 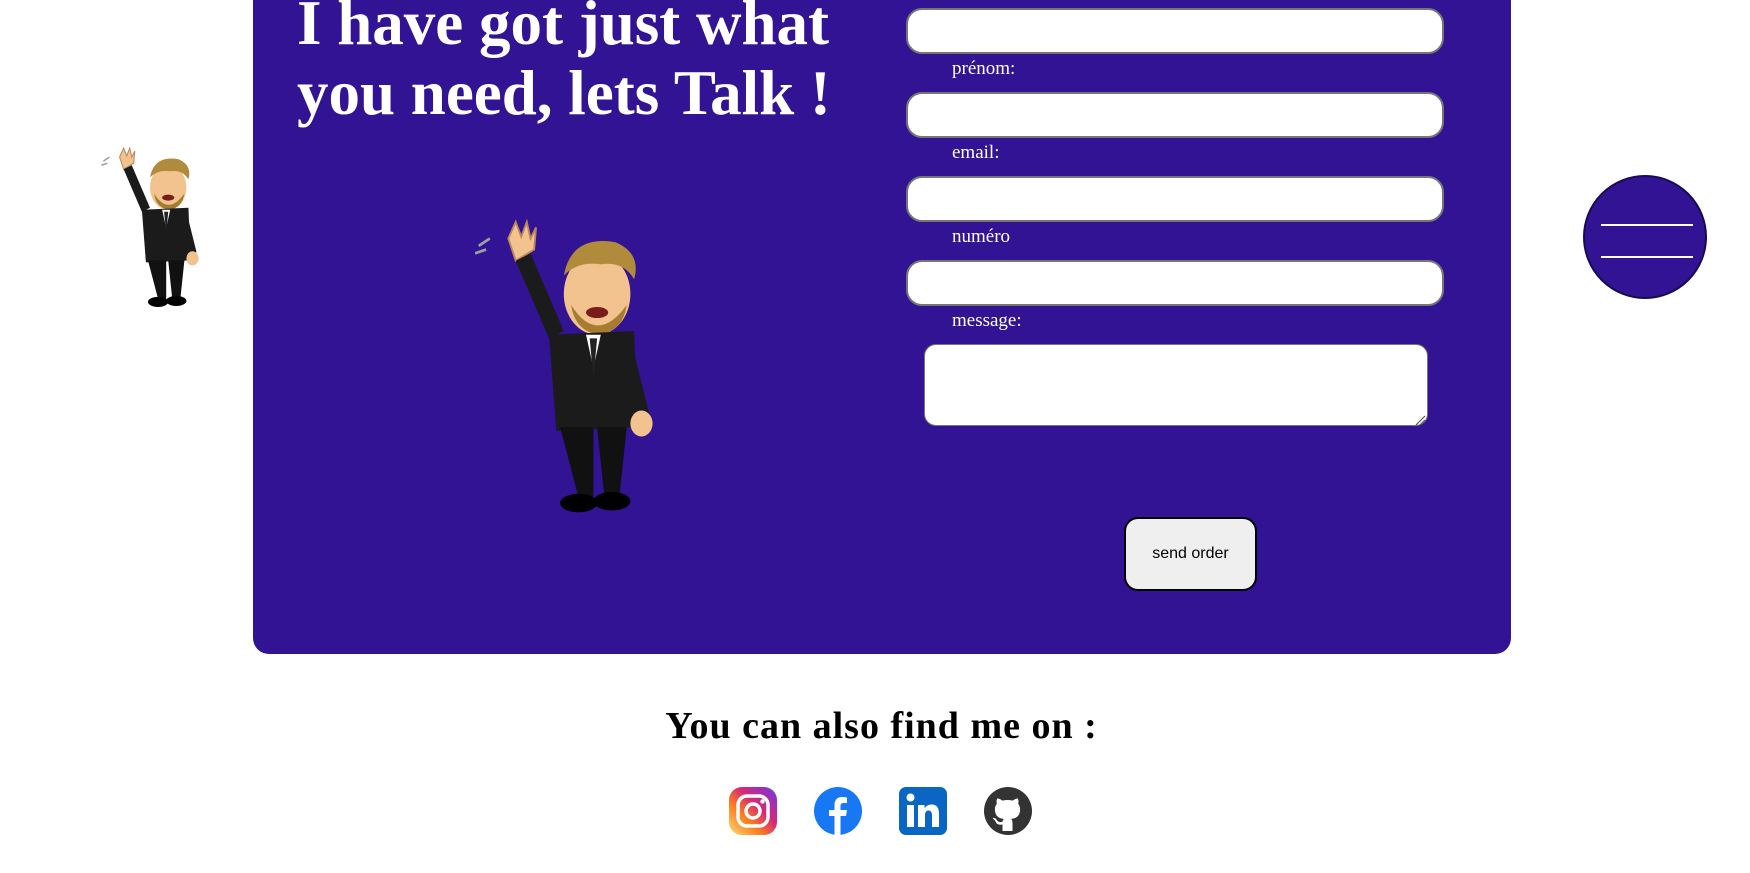 I want to click on instagram-icon, so click(x=753, y=811).